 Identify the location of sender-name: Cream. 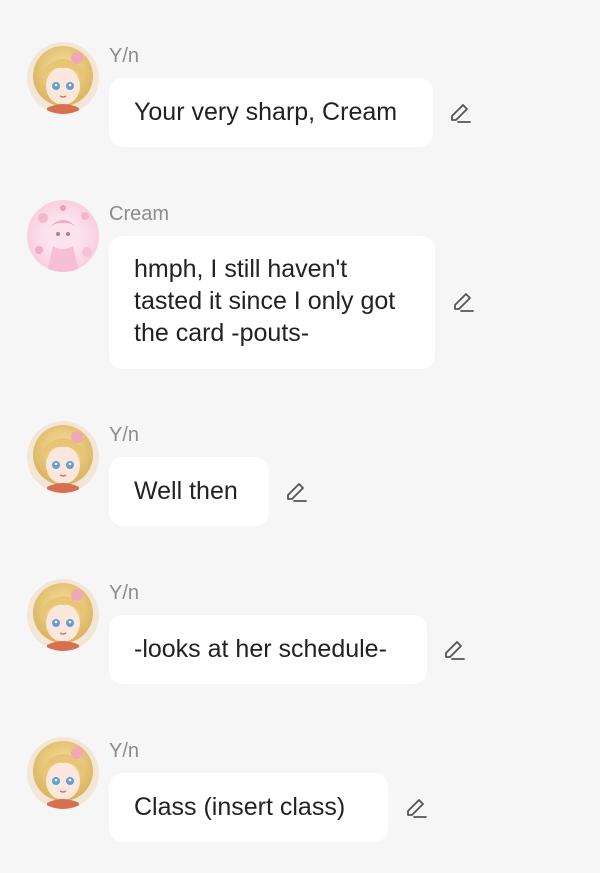
(139, 214).